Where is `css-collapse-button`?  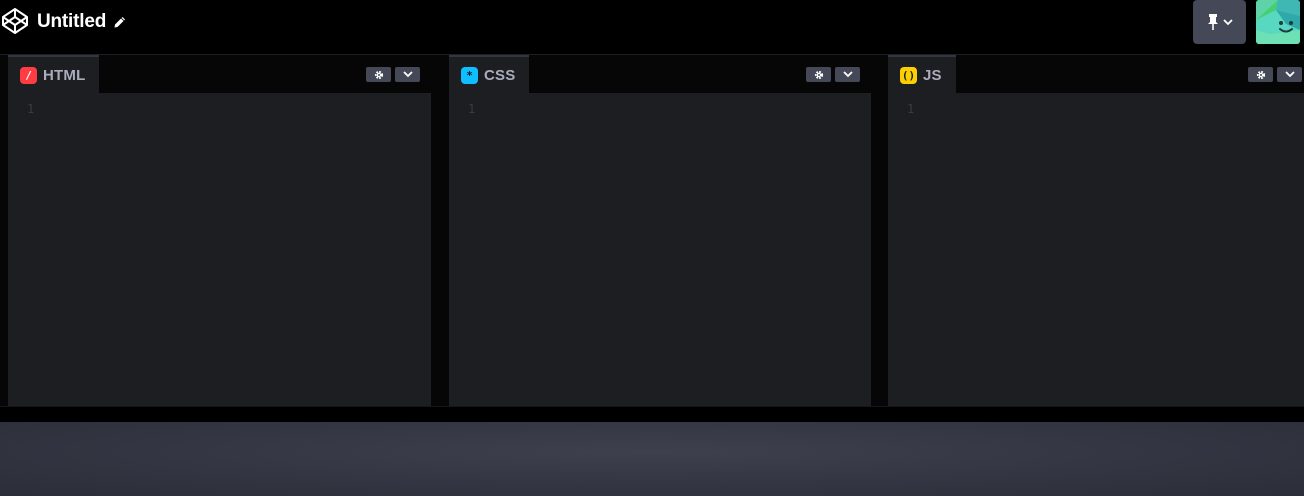
css-collapse-button is located at coordinates (847, 74).